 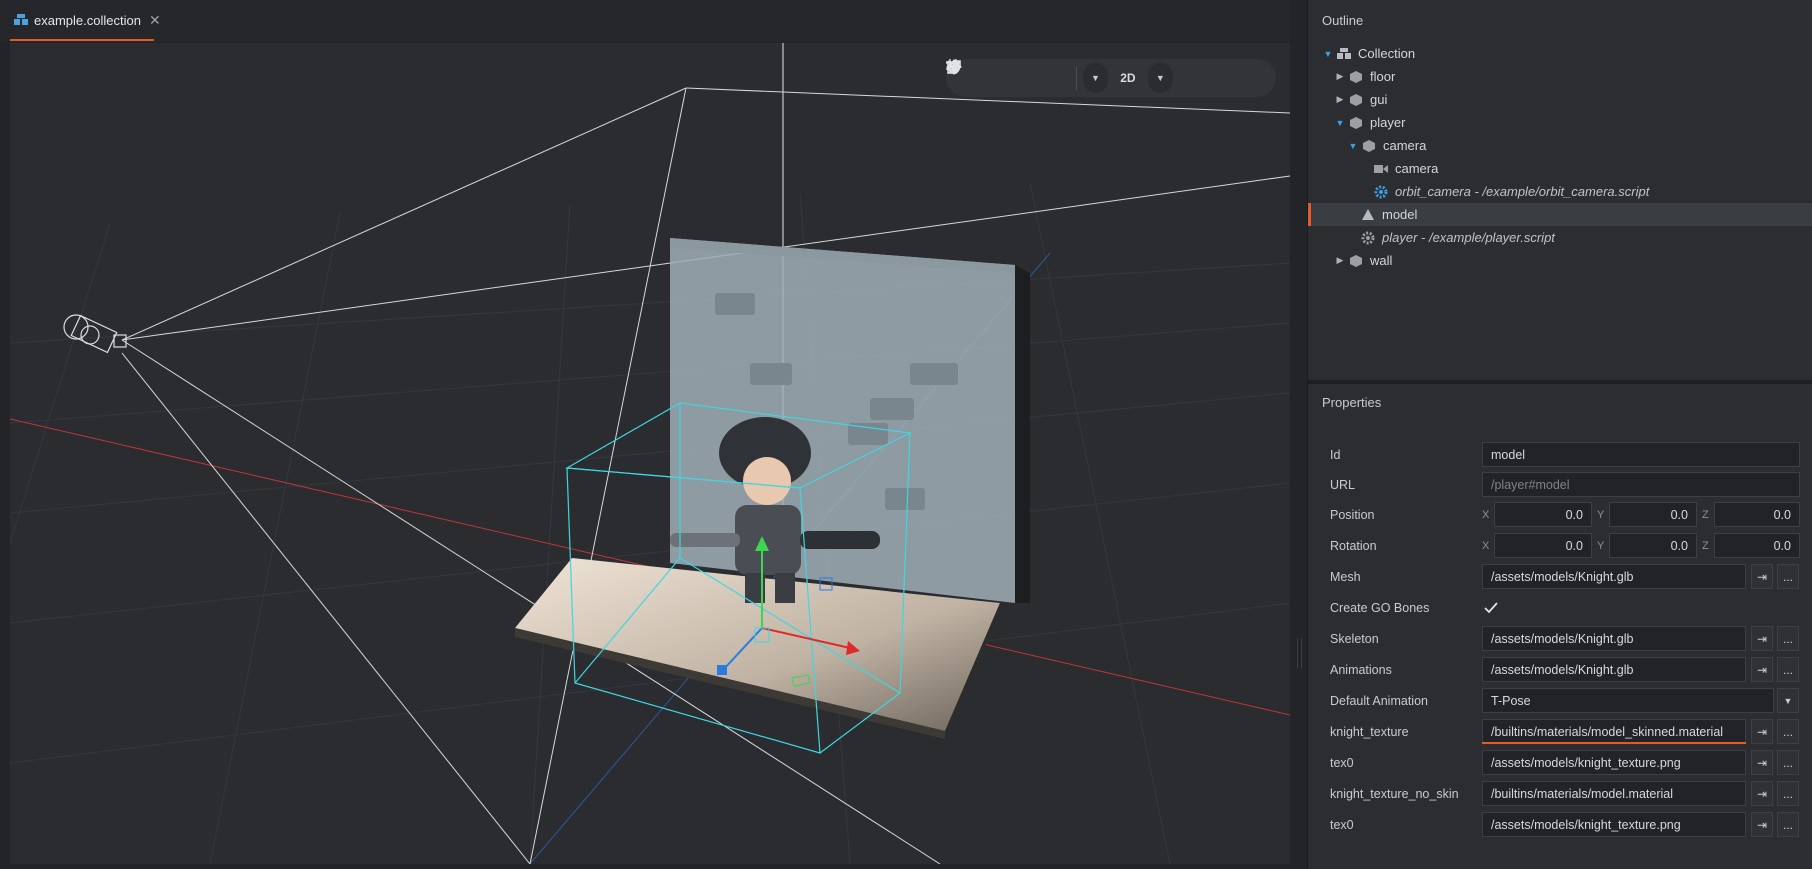 I want to click on prop-position: Position X 0.0 Y 0.0 Z 0.0, so click(x=1560, y=514).